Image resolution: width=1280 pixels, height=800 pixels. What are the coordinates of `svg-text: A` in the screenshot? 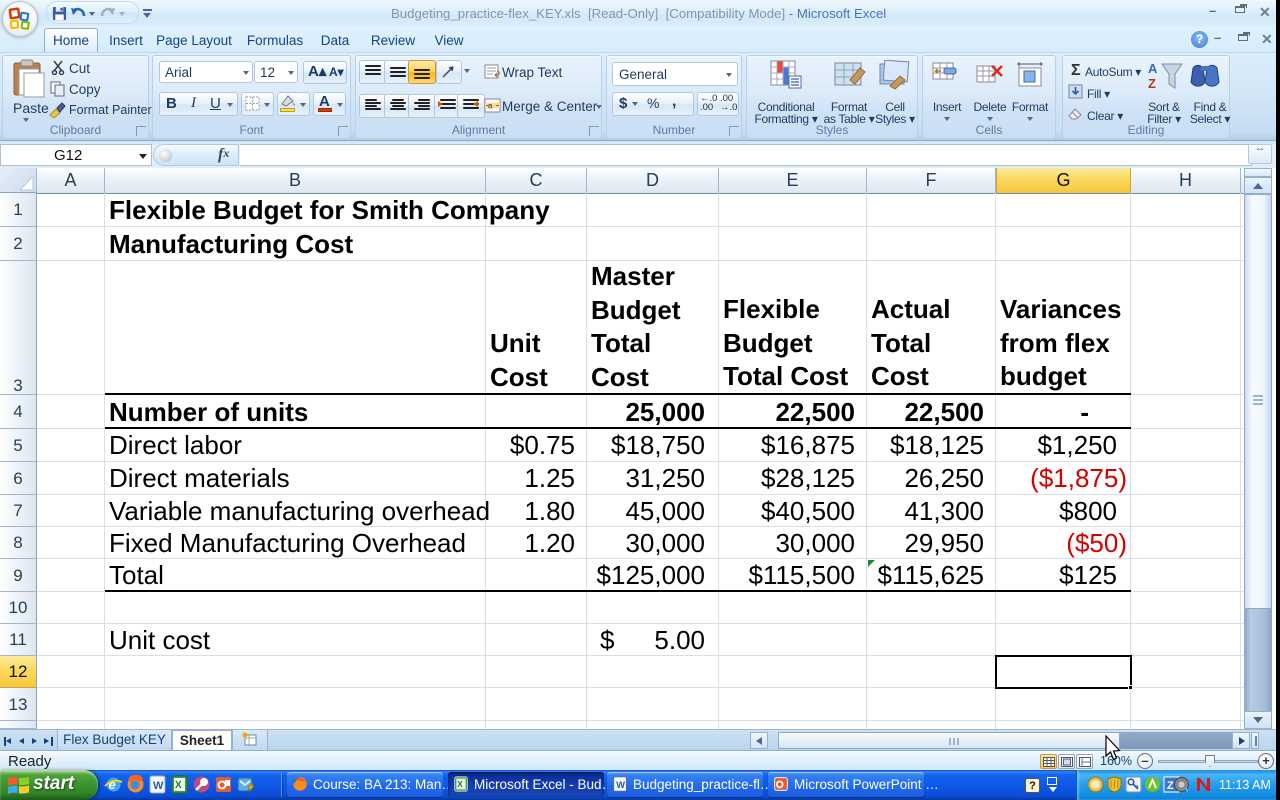 It's located at (1153, 68).